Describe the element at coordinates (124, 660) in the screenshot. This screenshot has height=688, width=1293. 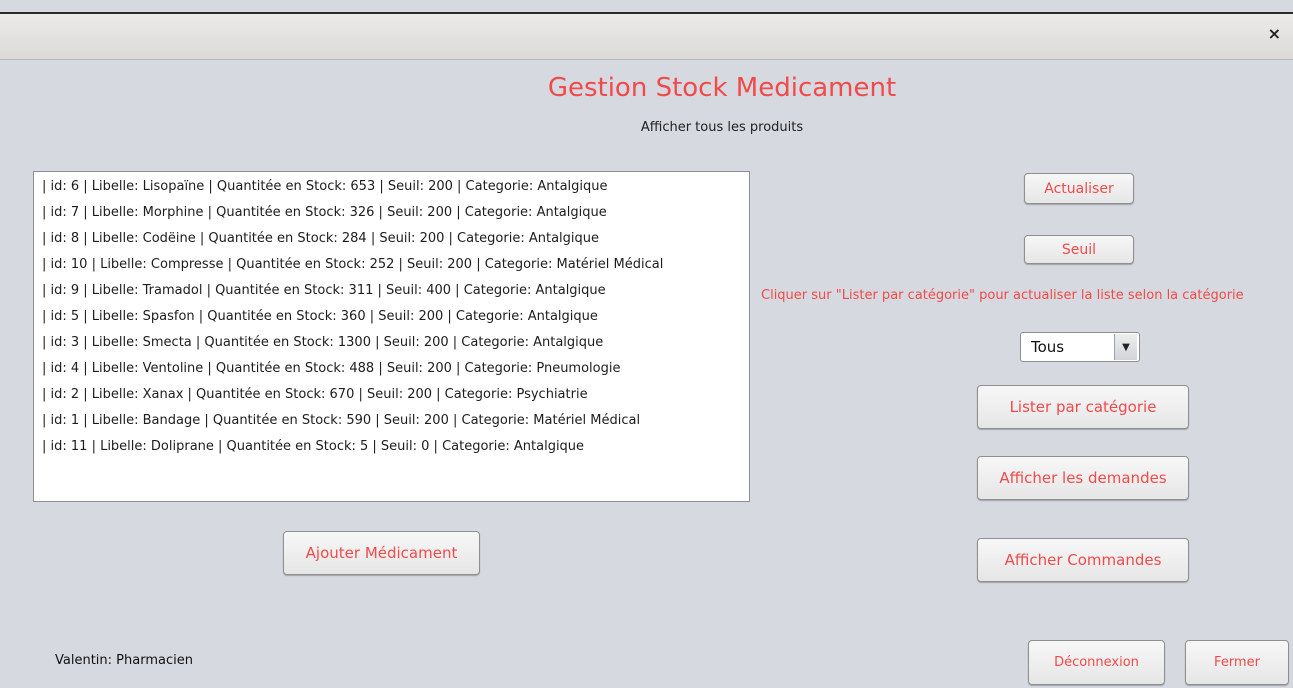
I see `current-user-label: Valentin: Pharmacien` at that location.